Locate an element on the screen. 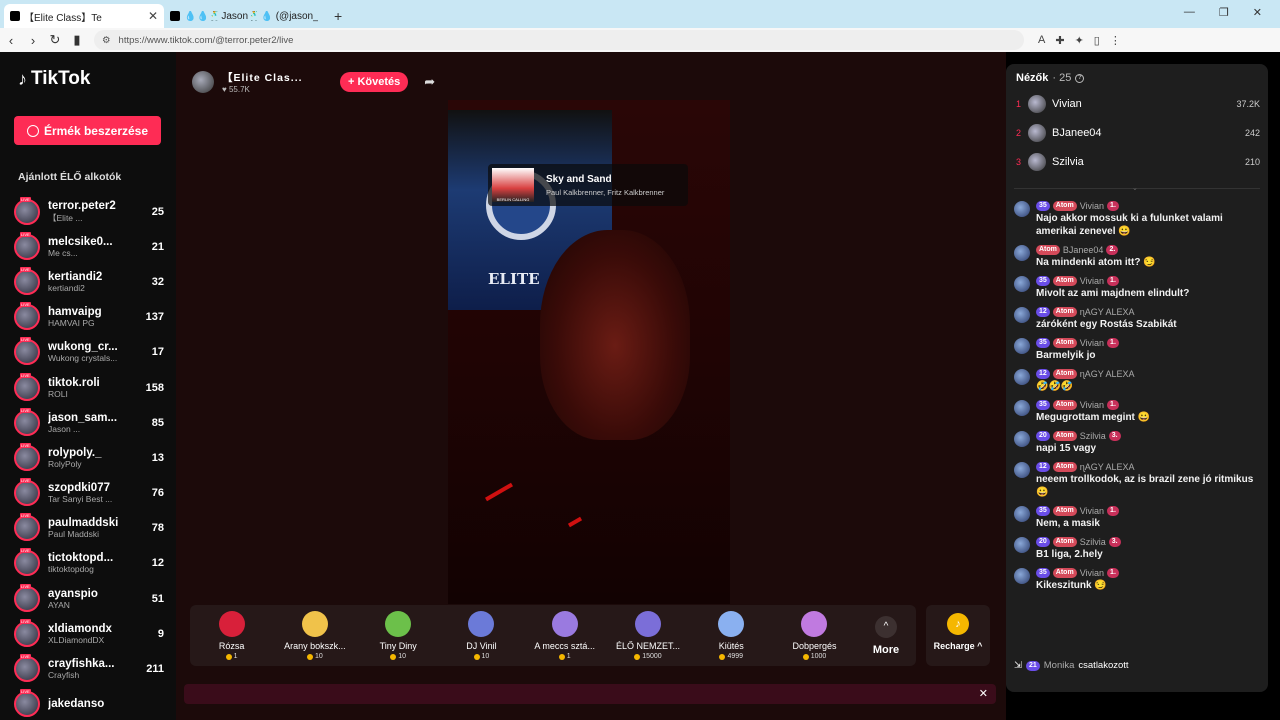  host-avatar is located at coordinates (203, 82).